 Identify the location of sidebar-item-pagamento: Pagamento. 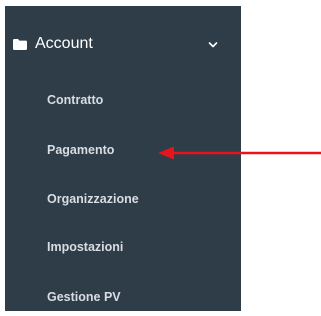
(80, 150).